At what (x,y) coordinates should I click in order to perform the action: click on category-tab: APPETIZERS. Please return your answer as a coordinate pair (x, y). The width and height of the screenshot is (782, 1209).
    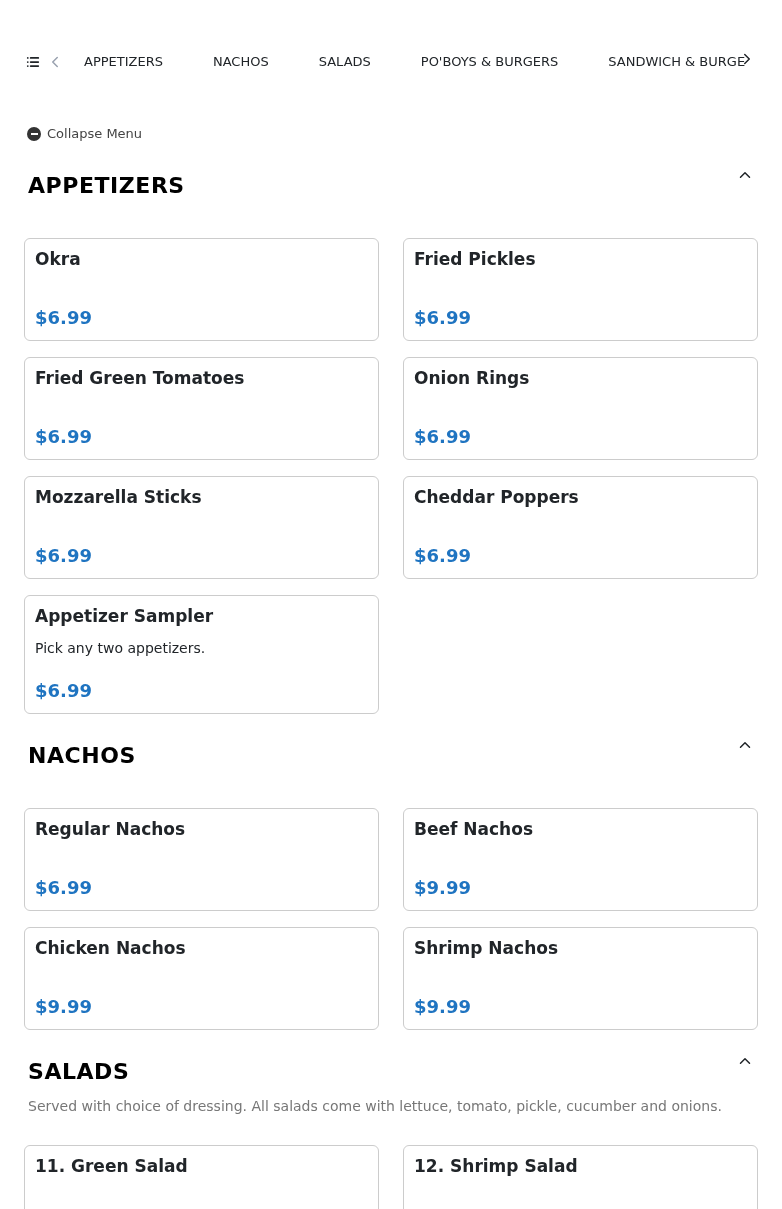
    Looking at the image, I should click on (123, 62).